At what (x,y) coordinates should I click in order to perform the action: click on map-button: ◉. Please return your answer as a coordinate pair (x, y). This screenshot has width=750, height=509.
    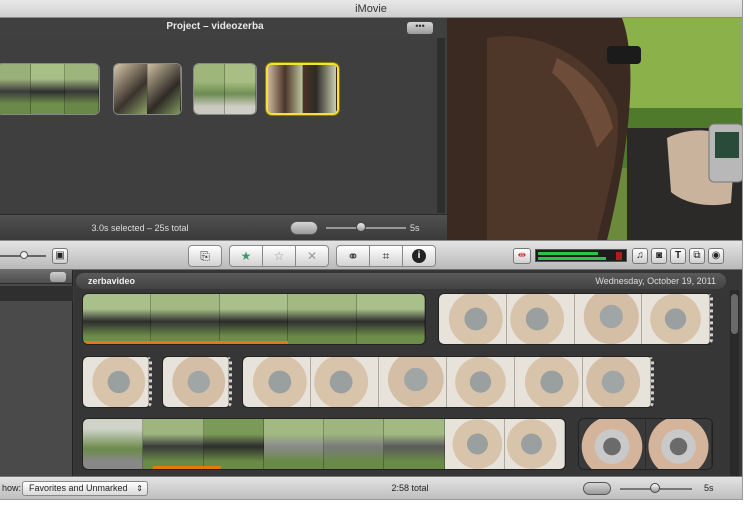
    Looking at the image, I should click on (716, 256).